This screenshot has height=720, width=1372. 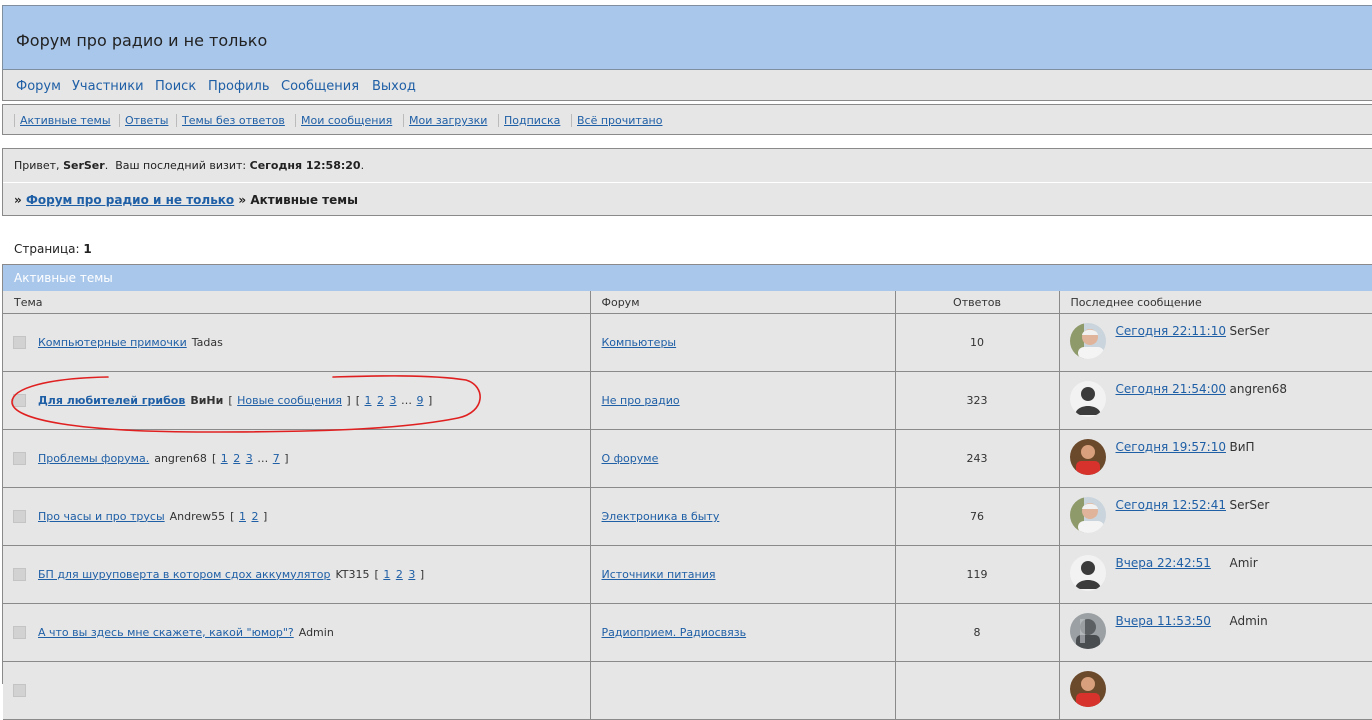 What do you see at coordinates (977, 632) in the screenshot?
I see `replies-count: 8` at bounding box center [977, 632].